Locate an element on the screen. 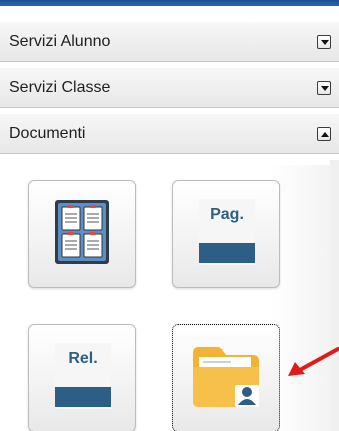 The image size is (339, 431). section-header-documenti: Documenti is located at coordinates (169, 134).